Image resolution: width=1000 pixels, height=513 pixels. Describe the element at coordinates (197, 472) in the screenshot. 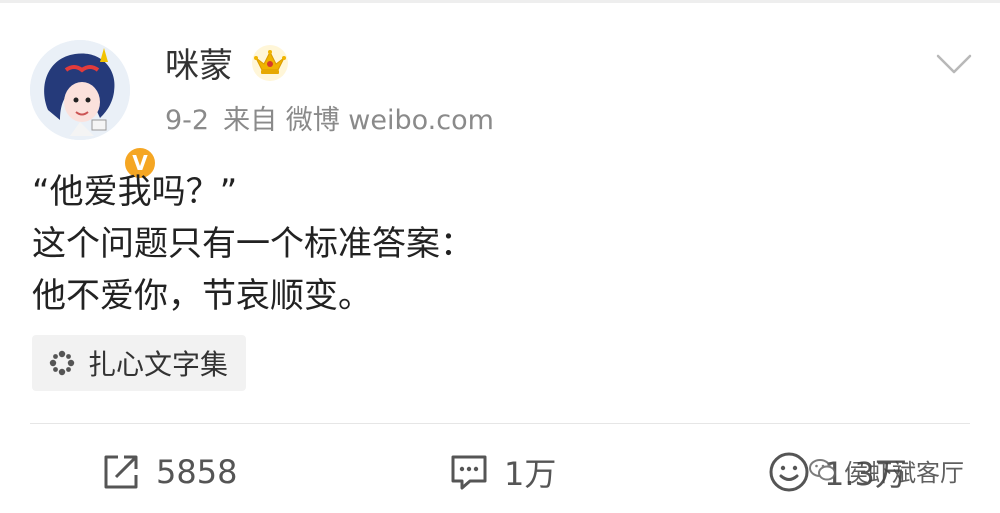

I see `repost-count: 5858` at that location.